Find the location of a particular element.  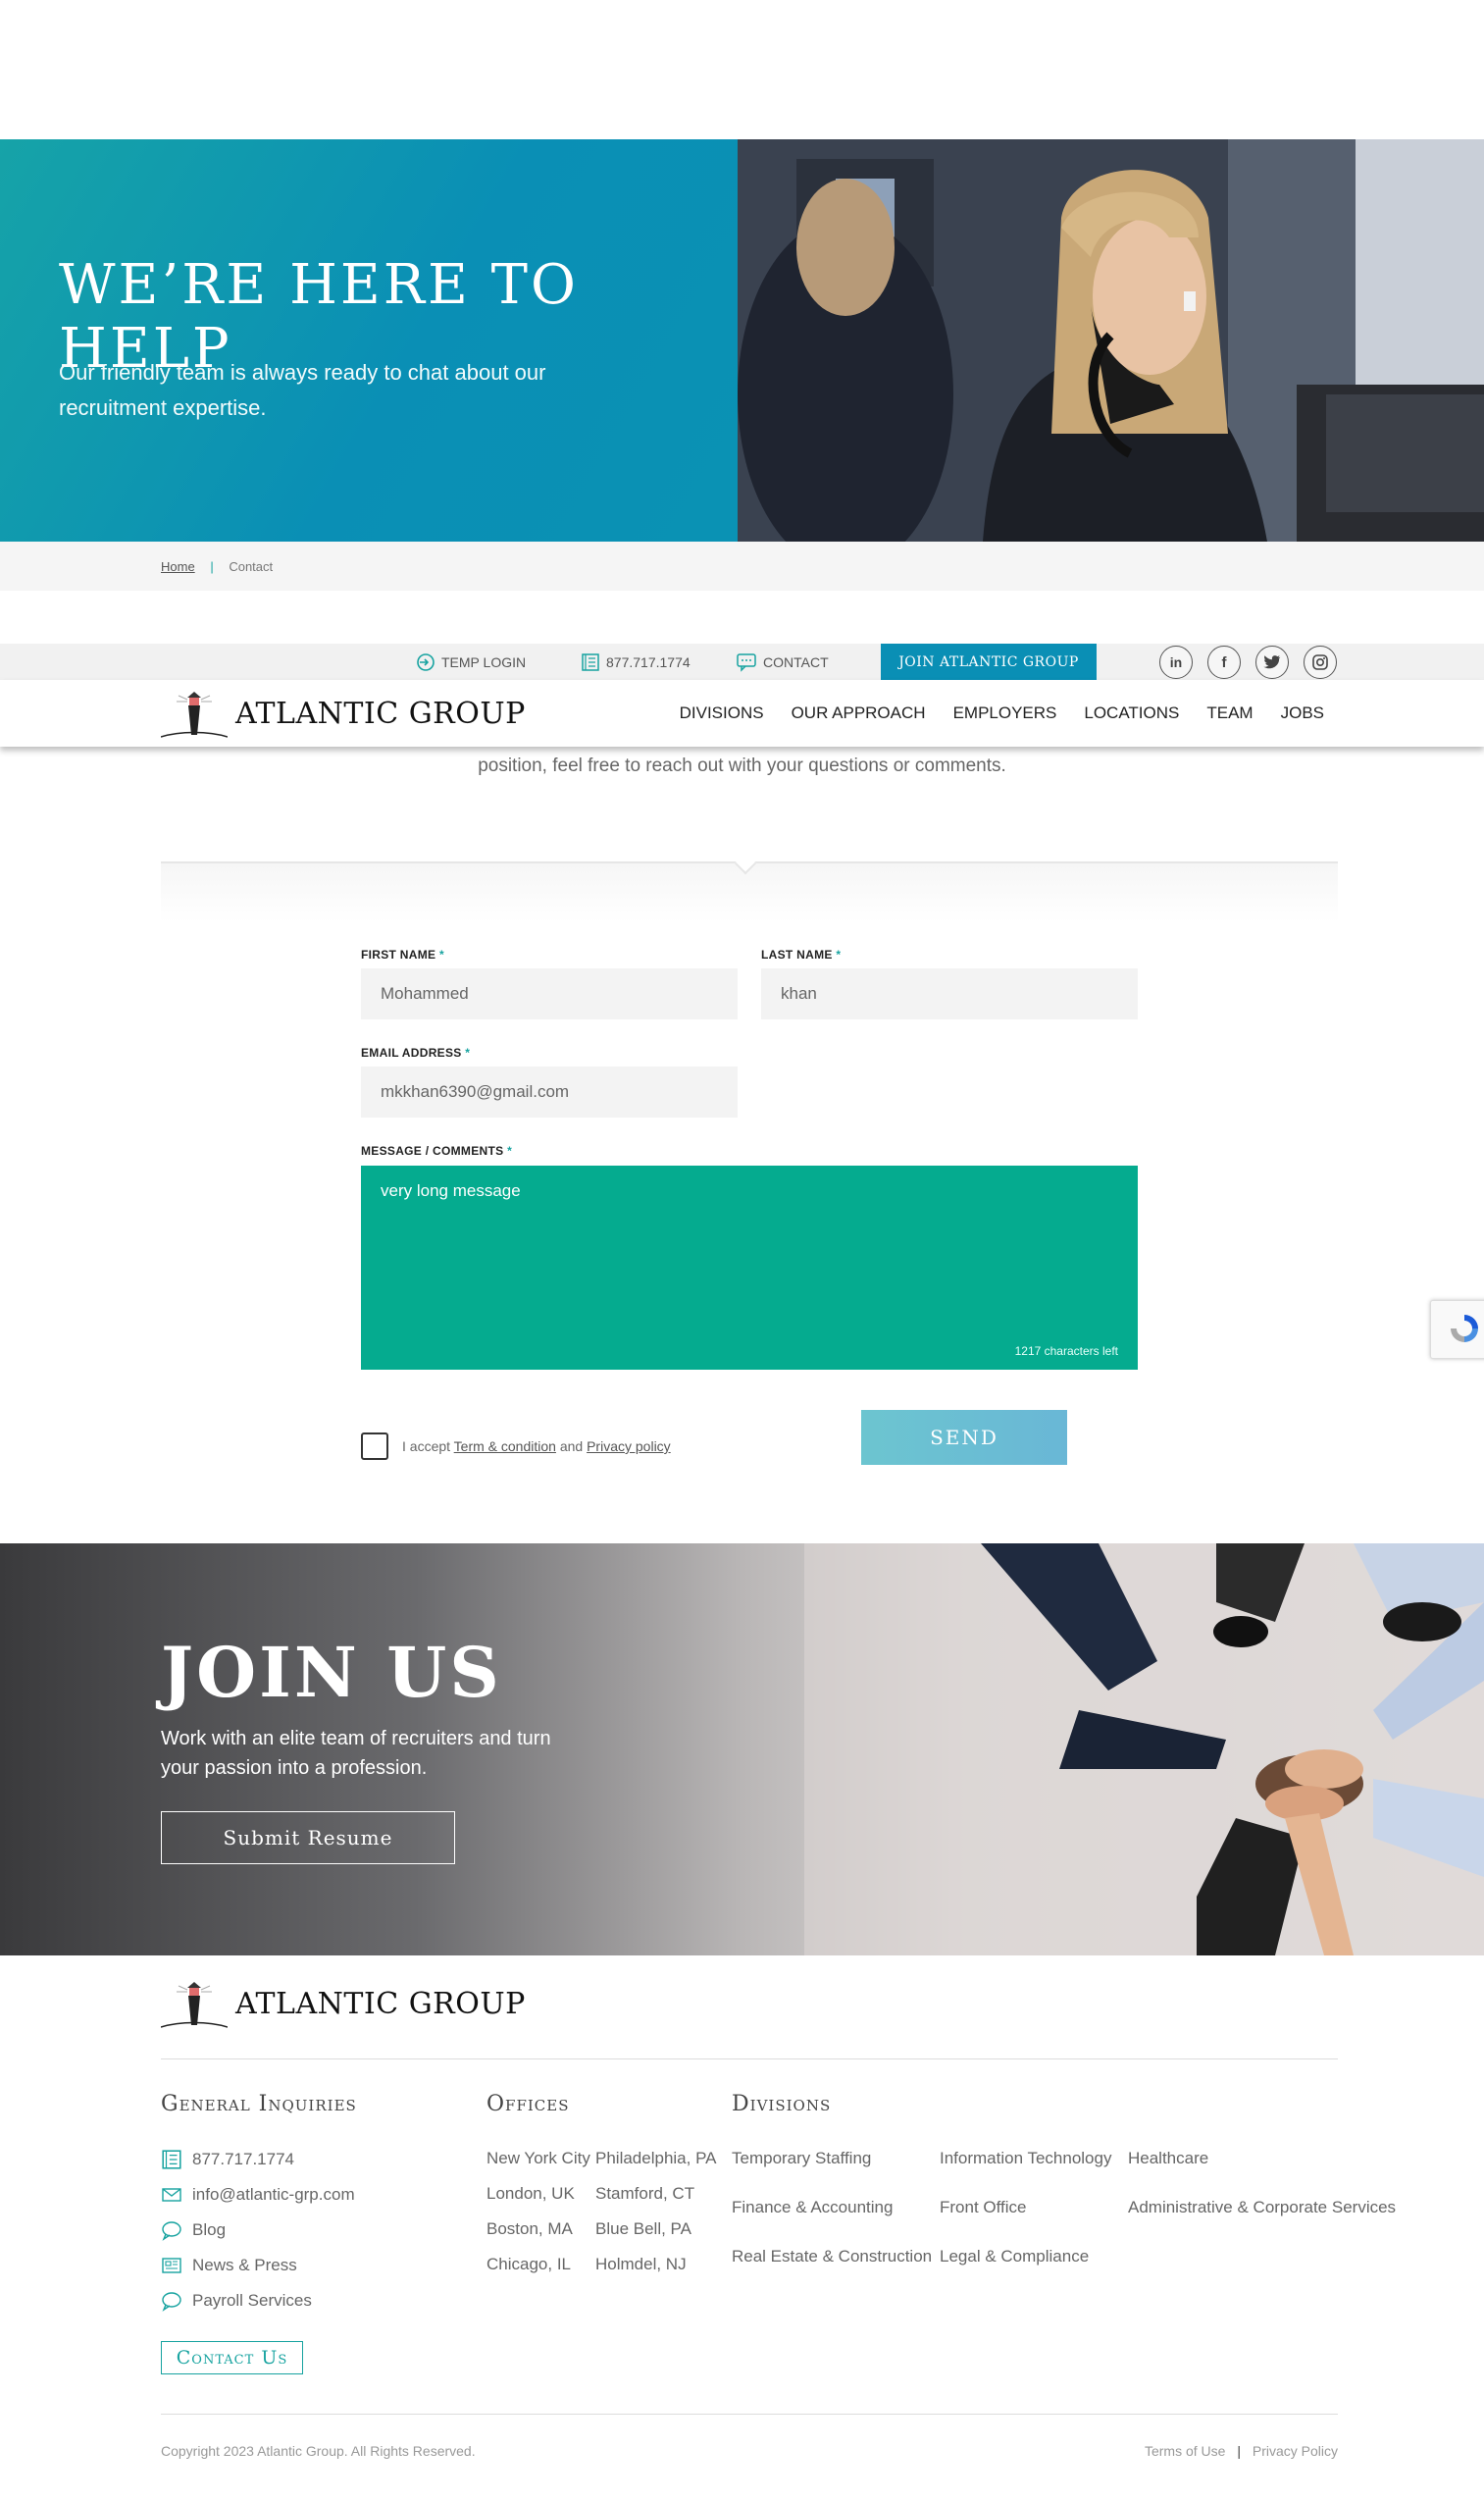

contact-link: CONTACT is located at coordinates (782, 662).